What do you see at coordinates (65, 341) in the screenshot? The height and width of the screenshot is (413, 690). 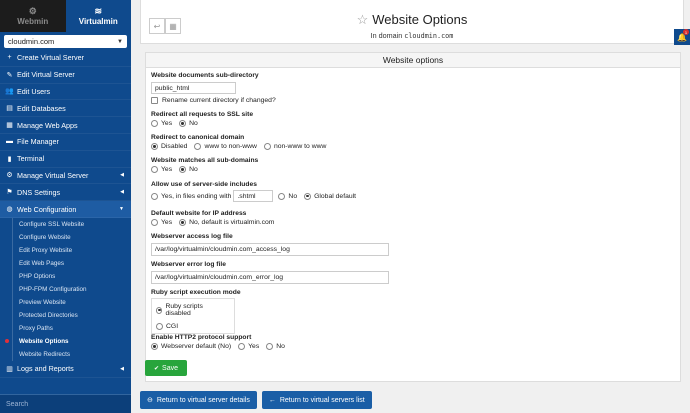 I see `sidebar-subitem-website-options: Website Options` at bounding box center [65, 341].